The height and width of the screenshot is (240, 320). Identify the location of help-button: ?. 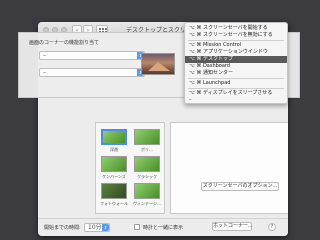
(272, 227).